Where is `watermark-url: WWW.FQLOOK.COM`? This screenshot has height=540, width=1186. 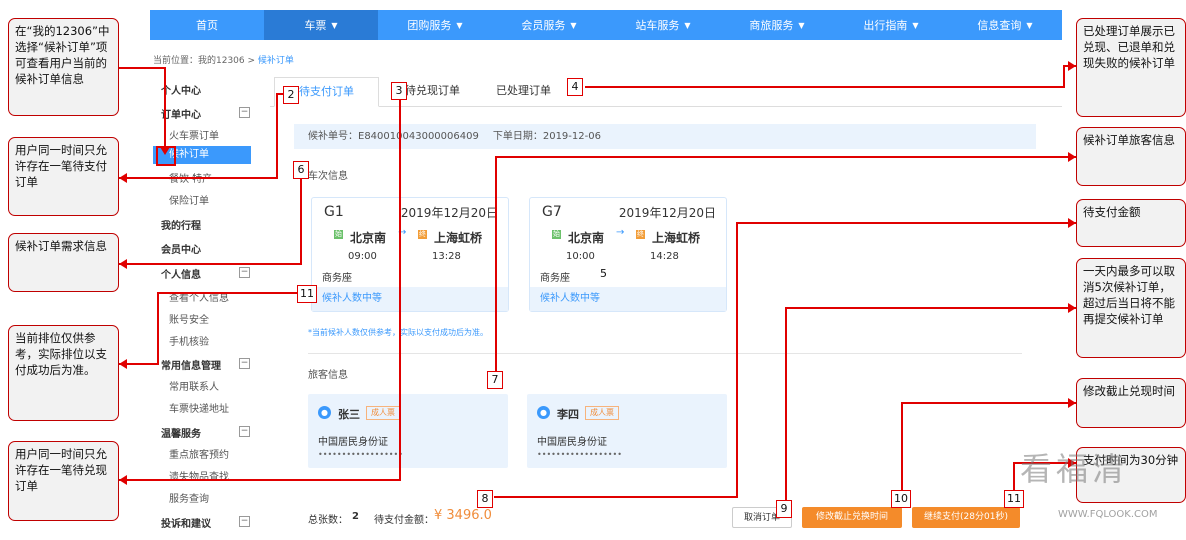 watermark-url: WWW.FQLOOK.COM is located at coordinates (1108, 514).